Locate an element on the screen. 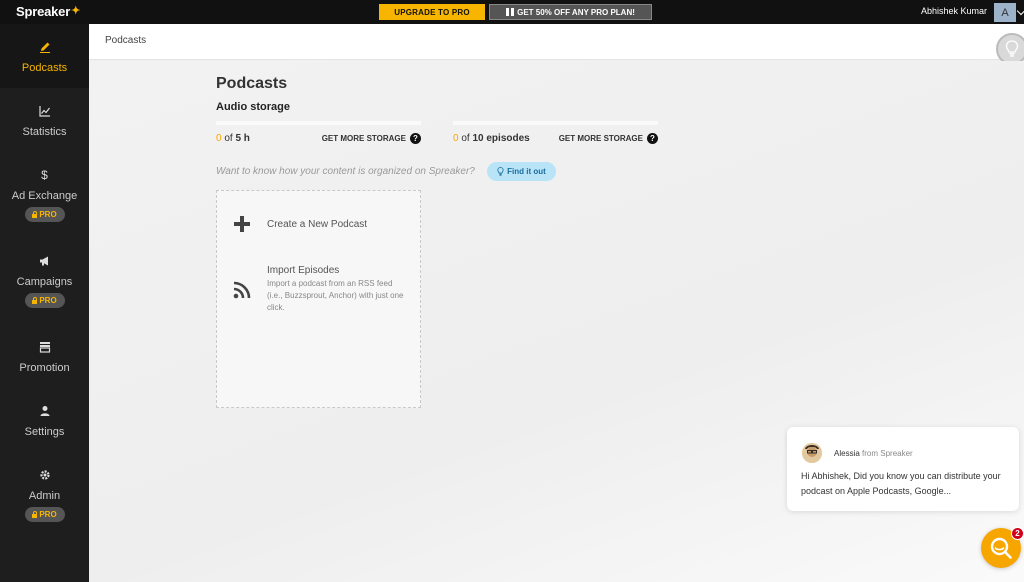  sidebar-item-campaigns: Campaigns PRO is located at coordinates (44, 281).